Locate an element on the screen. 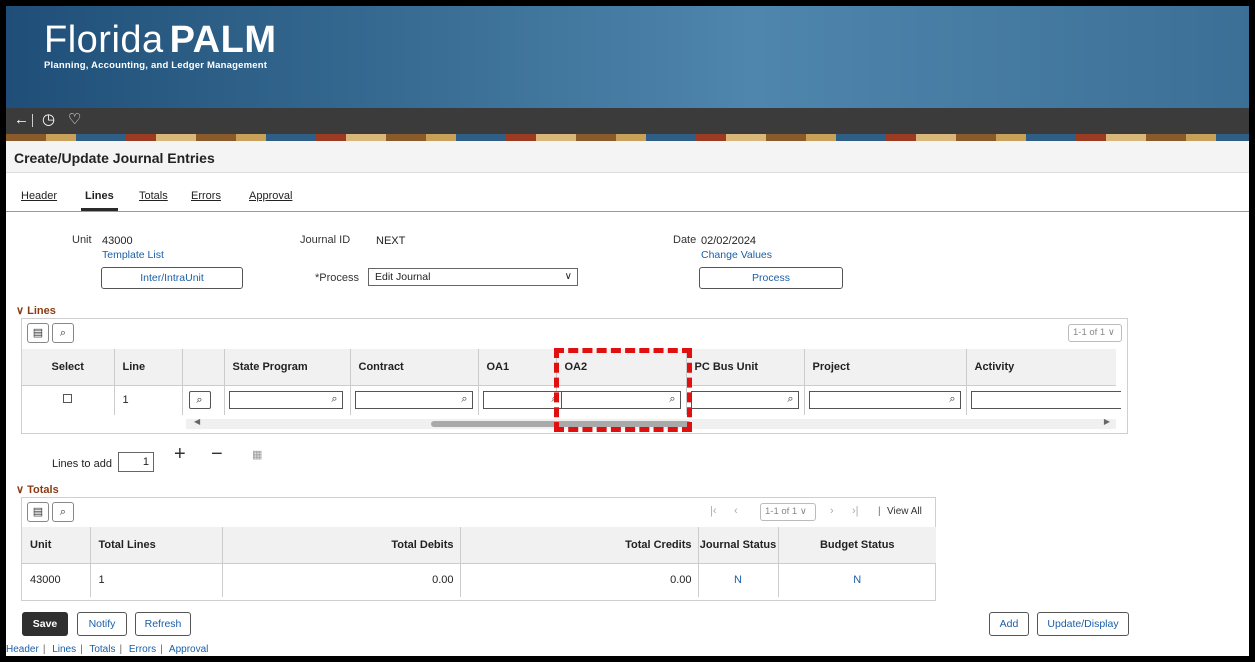  history-icon: ◷ is located at coordinates (48, 120).